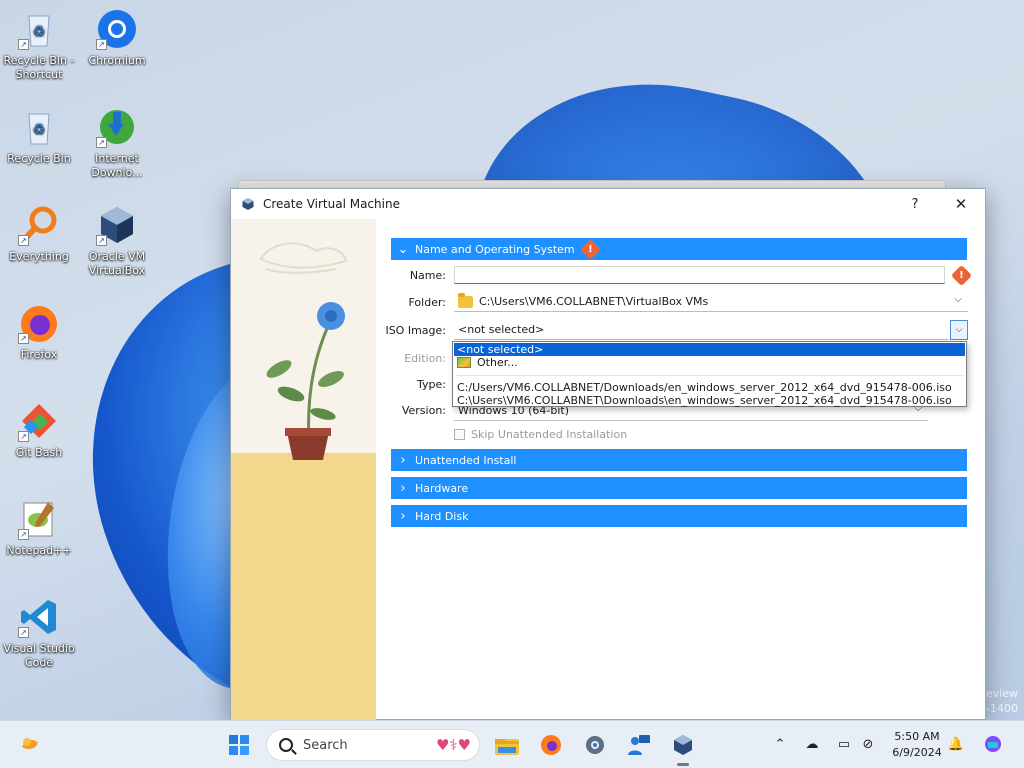  I want to click on system-clock: 5:50 AM 6/9/2024, so click(917, 745).